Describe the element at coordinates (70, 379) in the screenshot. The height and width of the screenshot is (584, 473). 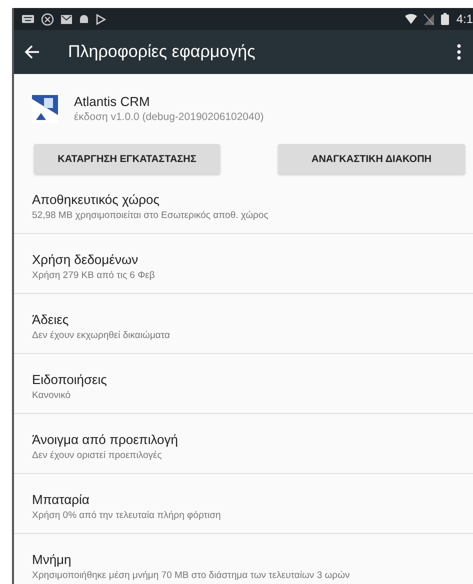
I see `setting-title: Ειδοποιήσεις` at that location.